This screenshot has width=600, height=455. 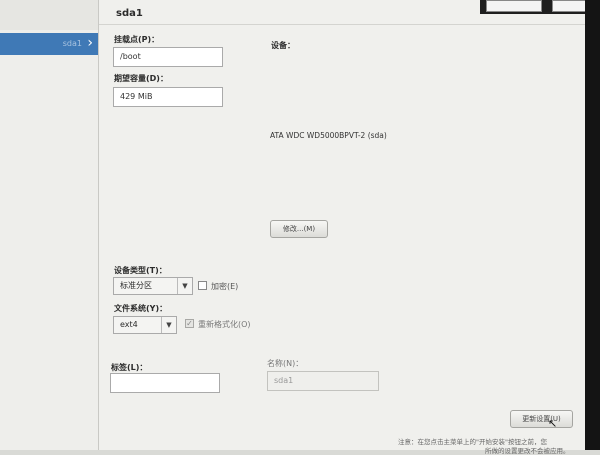 What do you see at coordinates (342, 24) in the screenshot?
I see `header-divider` at bounding box center [342, 24].